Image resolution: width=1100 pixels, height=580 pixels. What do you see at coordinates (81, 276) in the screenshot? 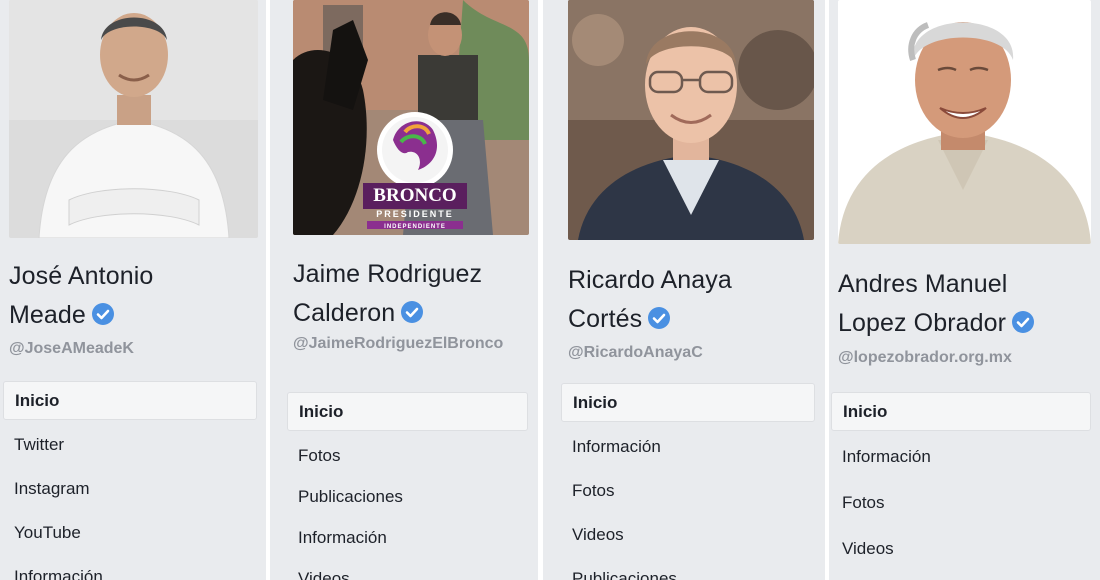
I see `page-name-line-1: José Antonio` at bounding box center [81, 276].